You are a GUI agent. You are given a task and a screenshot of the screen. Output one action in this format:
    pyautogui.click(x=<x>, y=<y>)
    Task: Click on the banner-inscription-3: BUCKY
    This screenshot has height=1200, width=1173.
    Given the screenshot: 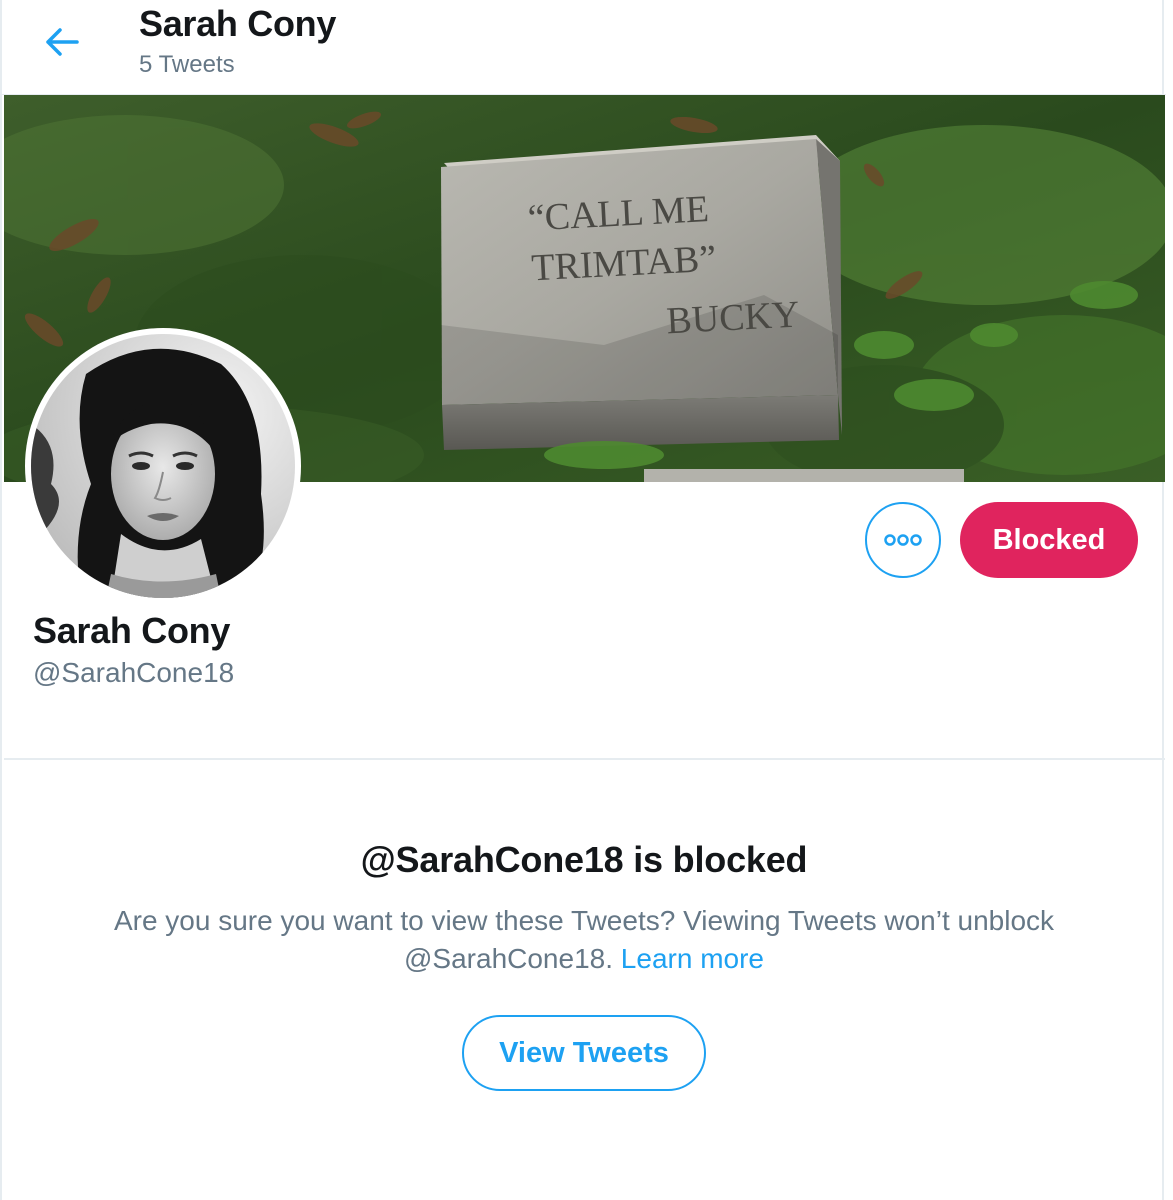 What is the action you would take?
    pyautogui.click(x=732, y=317)
    